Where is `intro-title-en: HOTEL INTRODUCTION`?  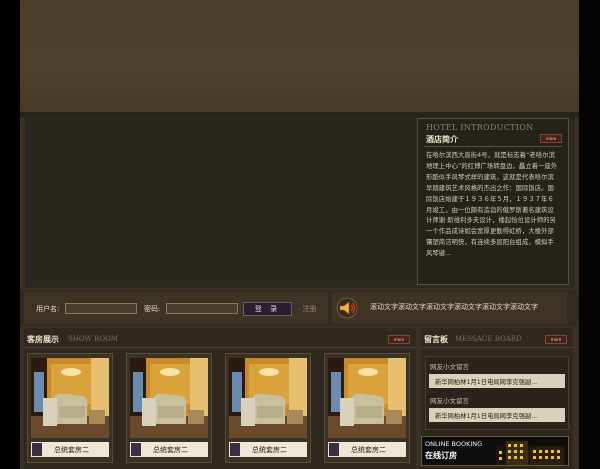 intro-title-en: HOTEL INTRODUCTION is located at coordinates (480, 127).